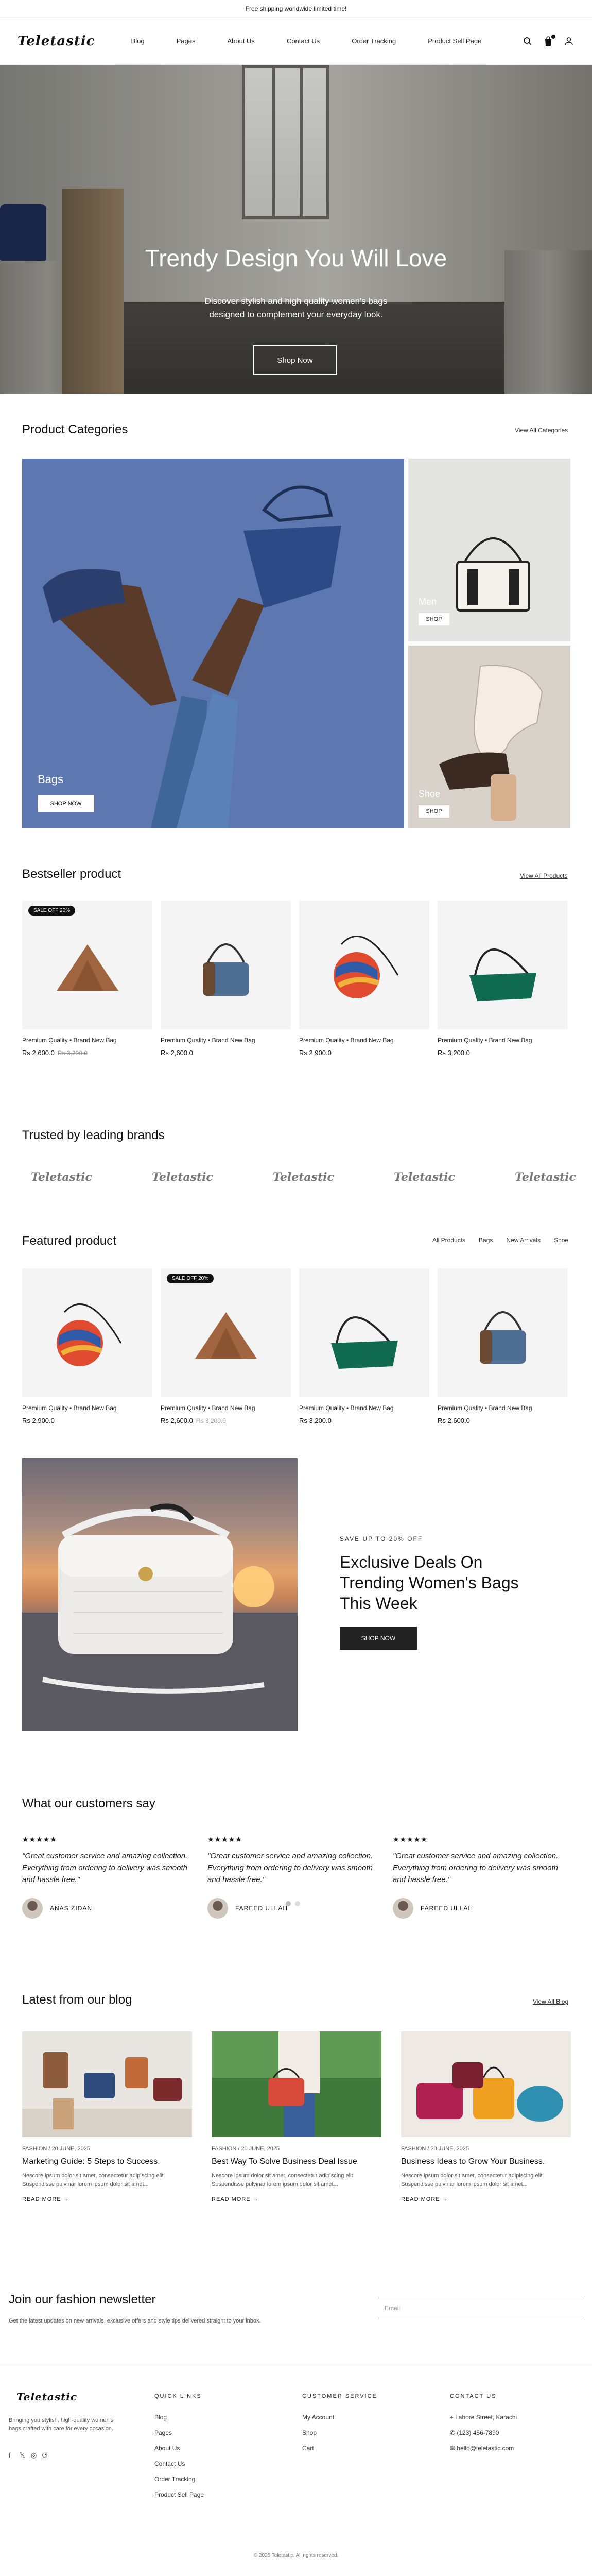 The width and height of the screenshot is (592, 2576). What do you see at coordinates (424, 1177) in the screenshot?
I see `brand-logo-4: Teletastic` at bounding box center [424, 1177].